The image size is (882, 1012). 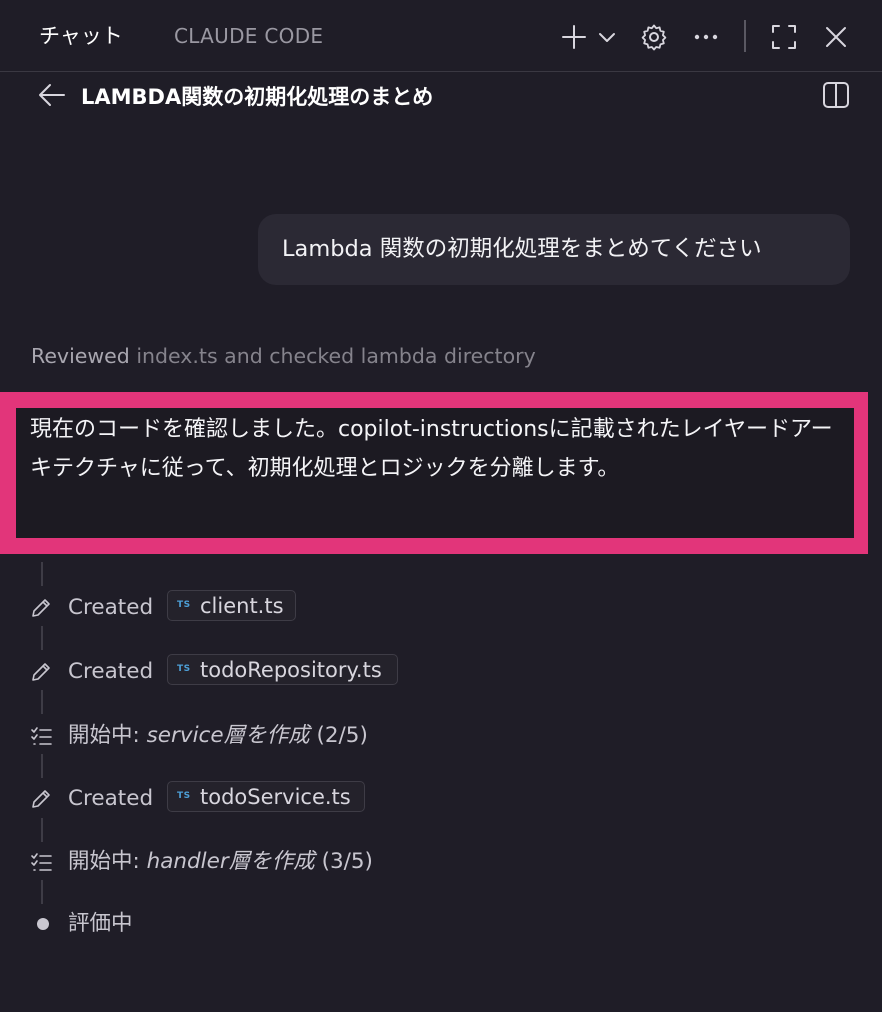 I want to click on file-chip: TS client.ts, so click(x=231, y=605).